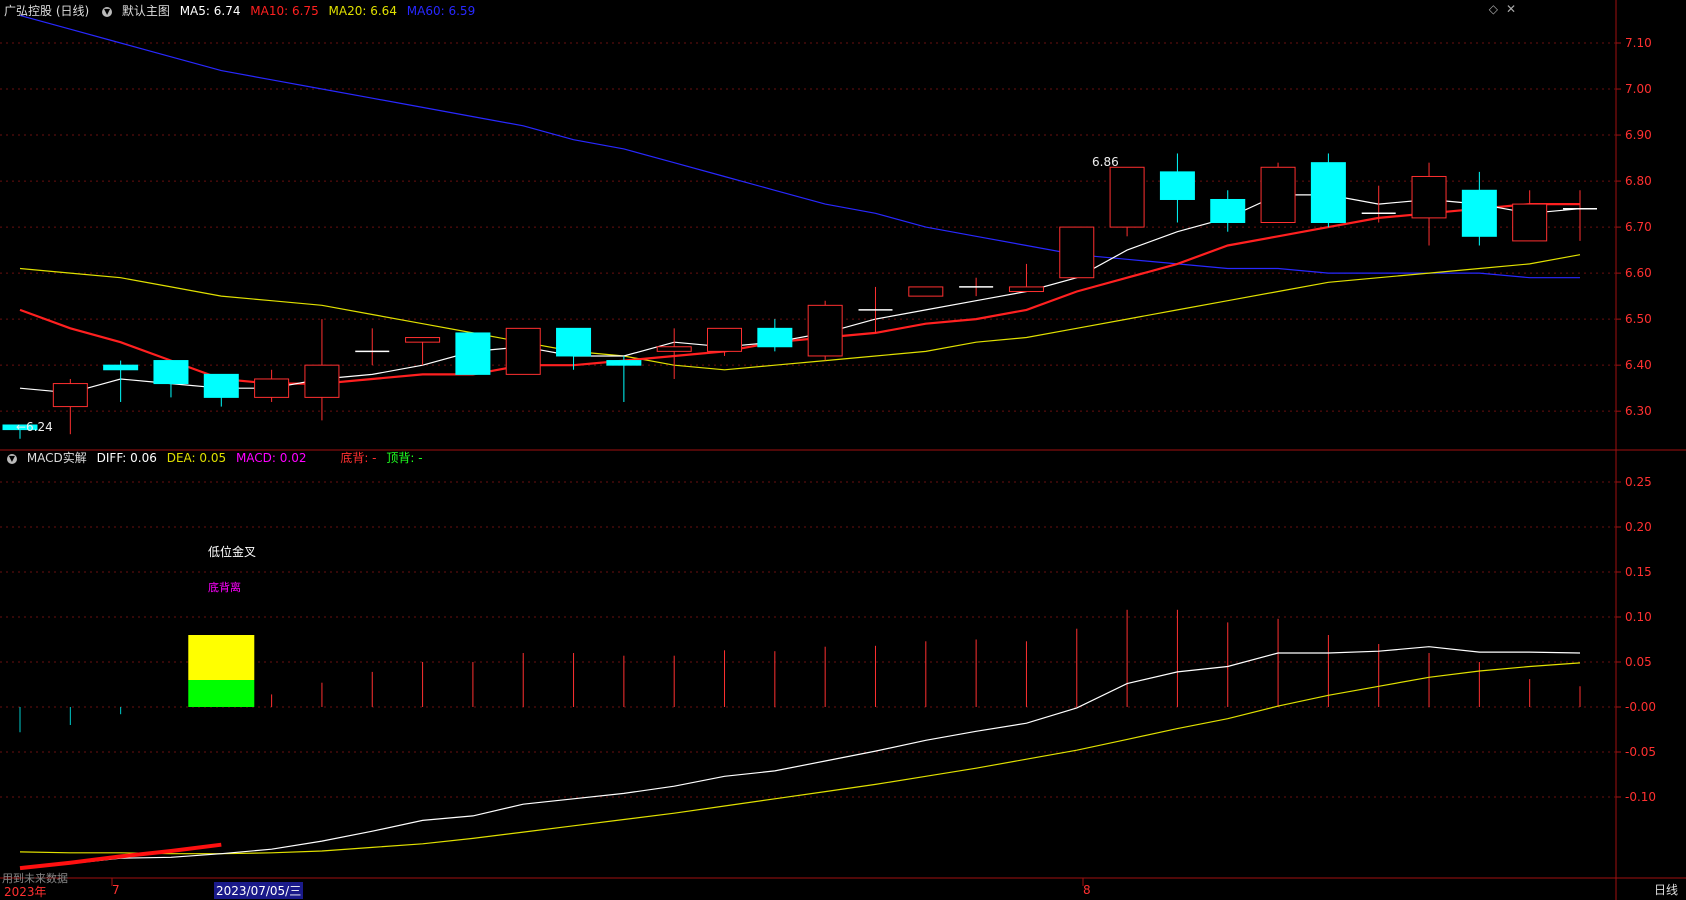  Describe the element at coordinates (34, 427) in the screenshot. I see `low-price-marker: ←6.24` at that location.